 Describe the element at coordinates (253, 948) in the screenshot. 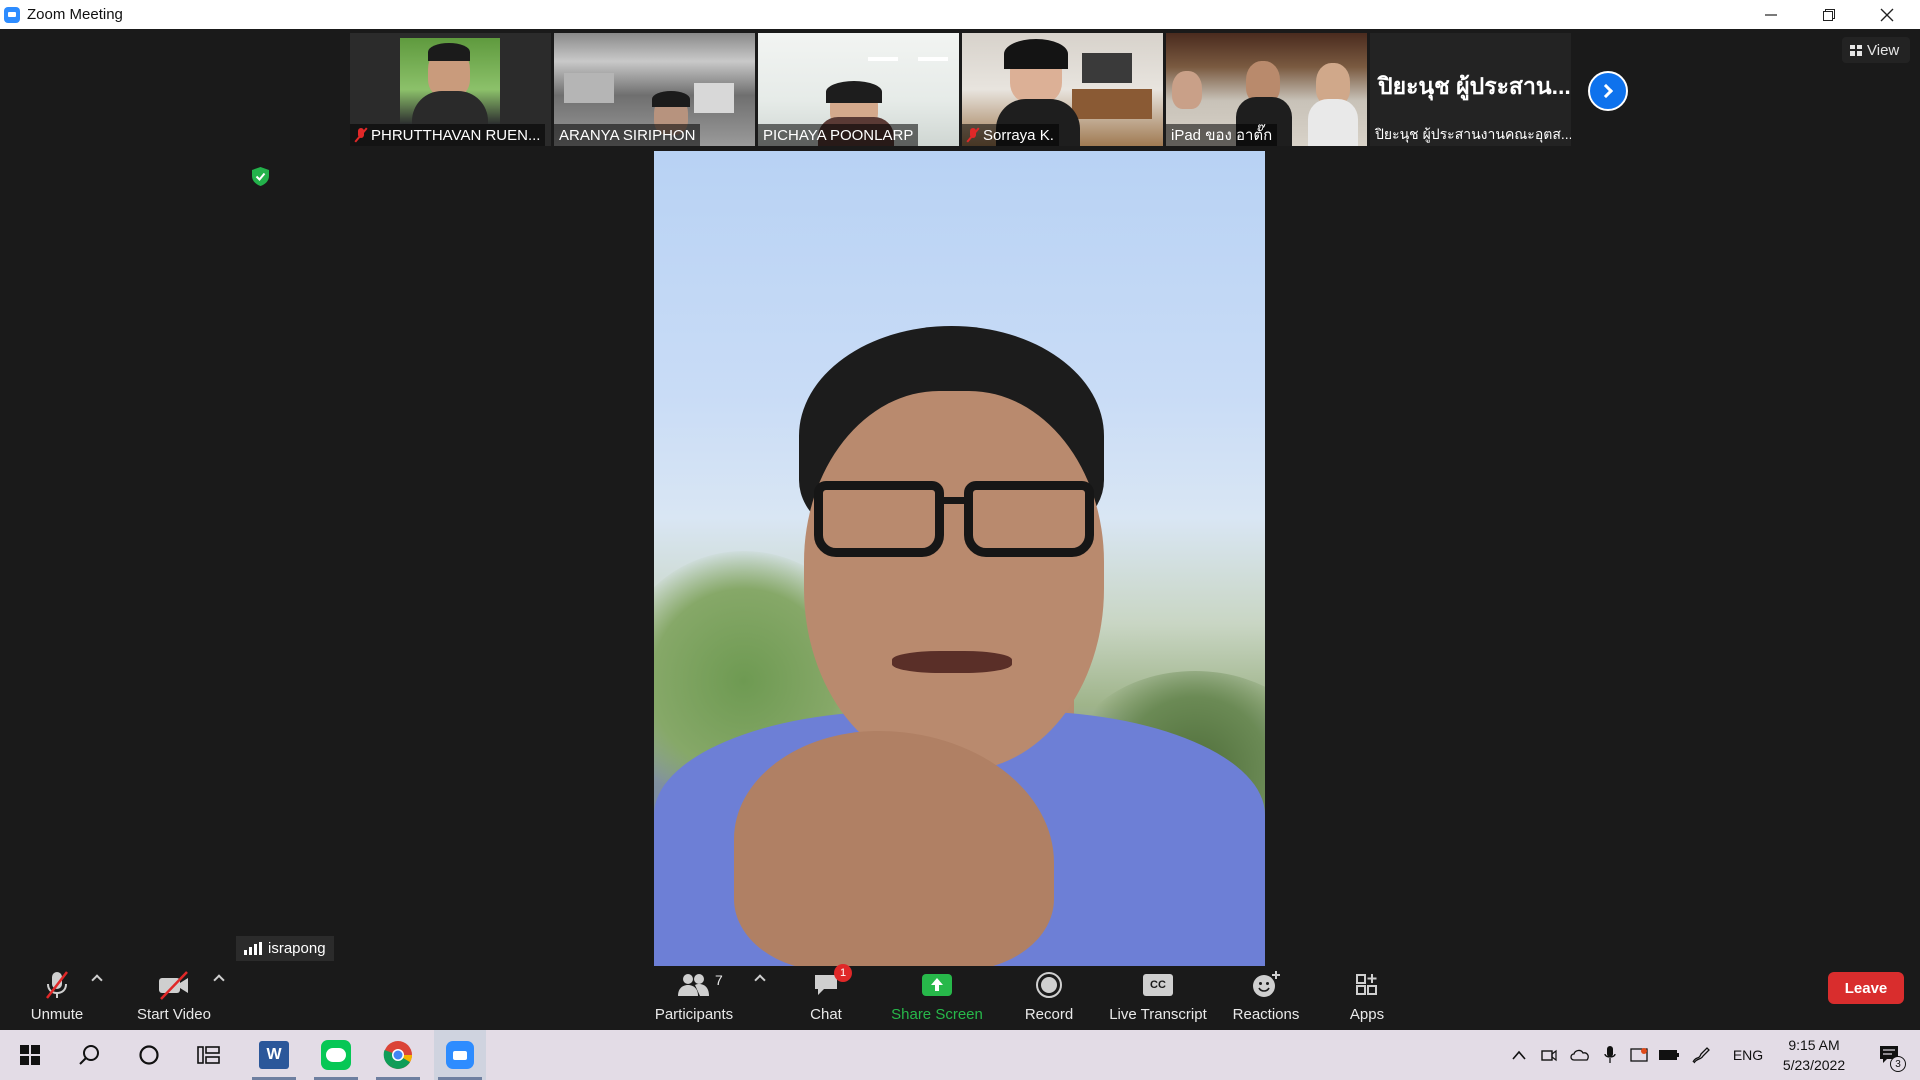

I see `connection-signal-icon` at that location.